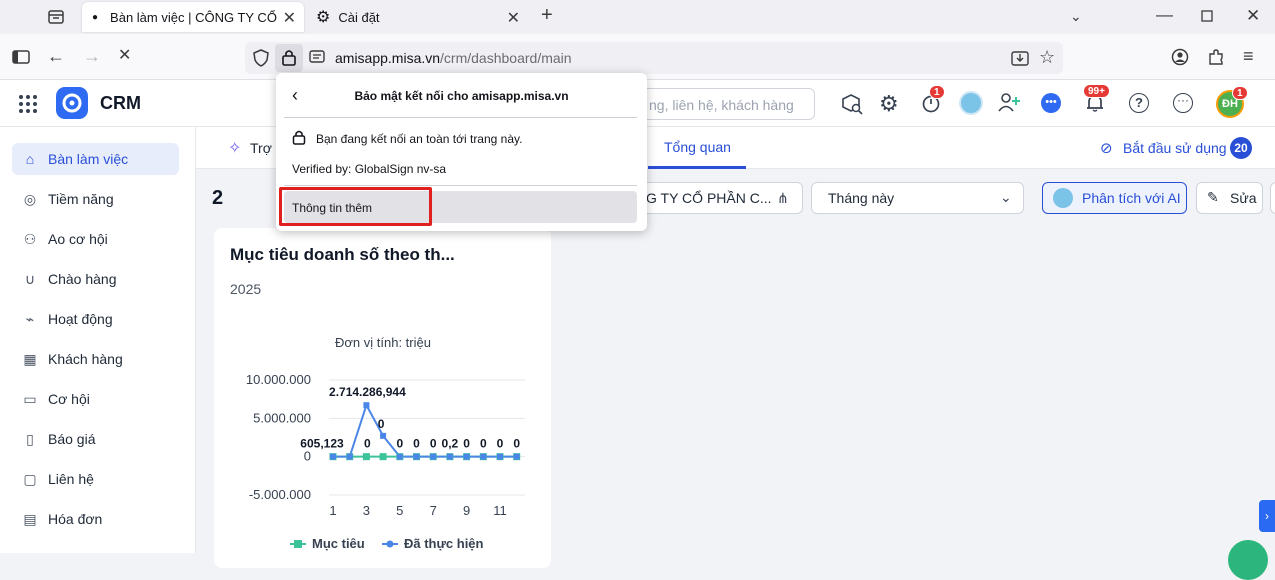  What do you see at coordinates (21, 59) in the screenshot?
I see `sidebar-toggle-icon` at bounding box center [21, 59].